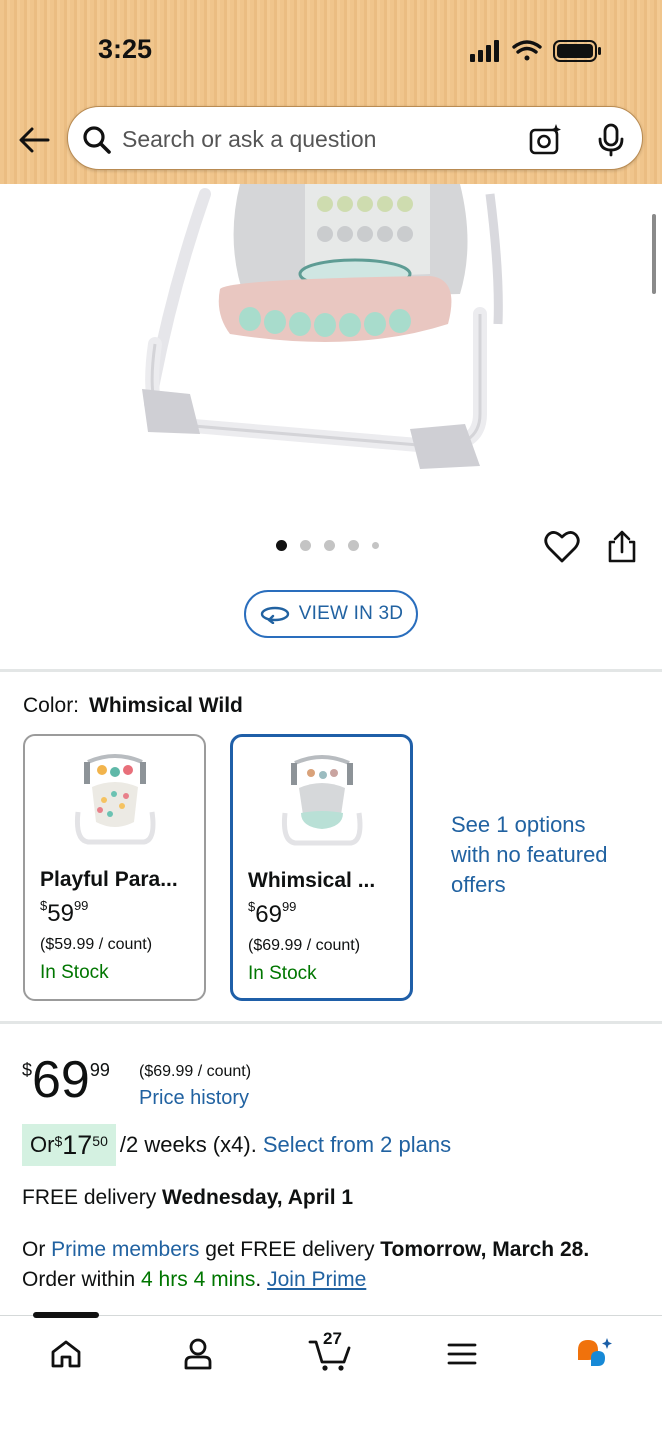  What do you see at coordinates (357, 1145) in the screenshot?
I see `select-plans-link: Select from 2 plans` at bounding box center [357, 1145].